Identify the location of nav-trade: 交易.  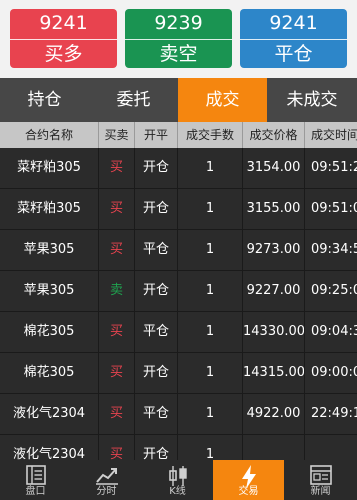
(248, 480).